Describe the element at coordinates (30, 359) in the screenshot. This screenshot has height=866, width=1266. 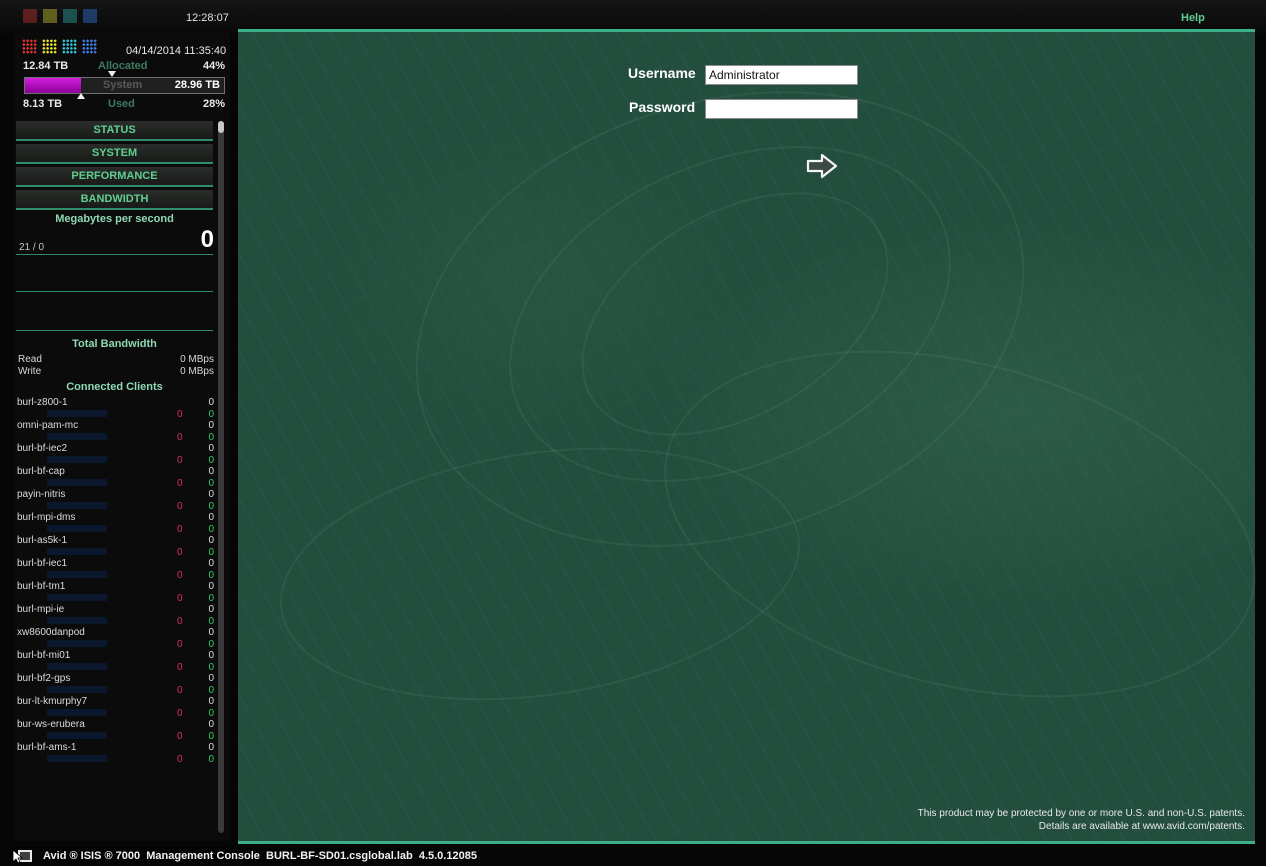
I see `read-label: Read` at that location.